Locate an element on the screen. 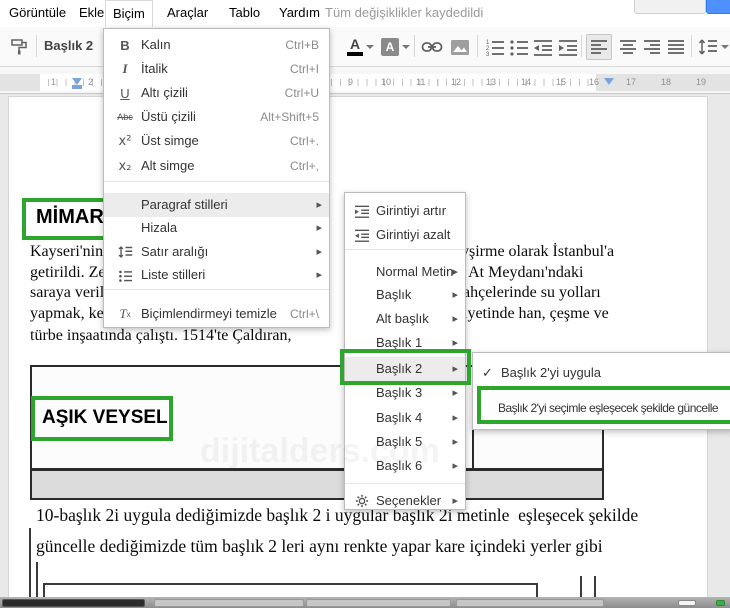 This screenshot has width=730, height=608. menu-item-apply-heading2: ✓ Başlık 2'yi uygula is located at coordinates (601, 373).